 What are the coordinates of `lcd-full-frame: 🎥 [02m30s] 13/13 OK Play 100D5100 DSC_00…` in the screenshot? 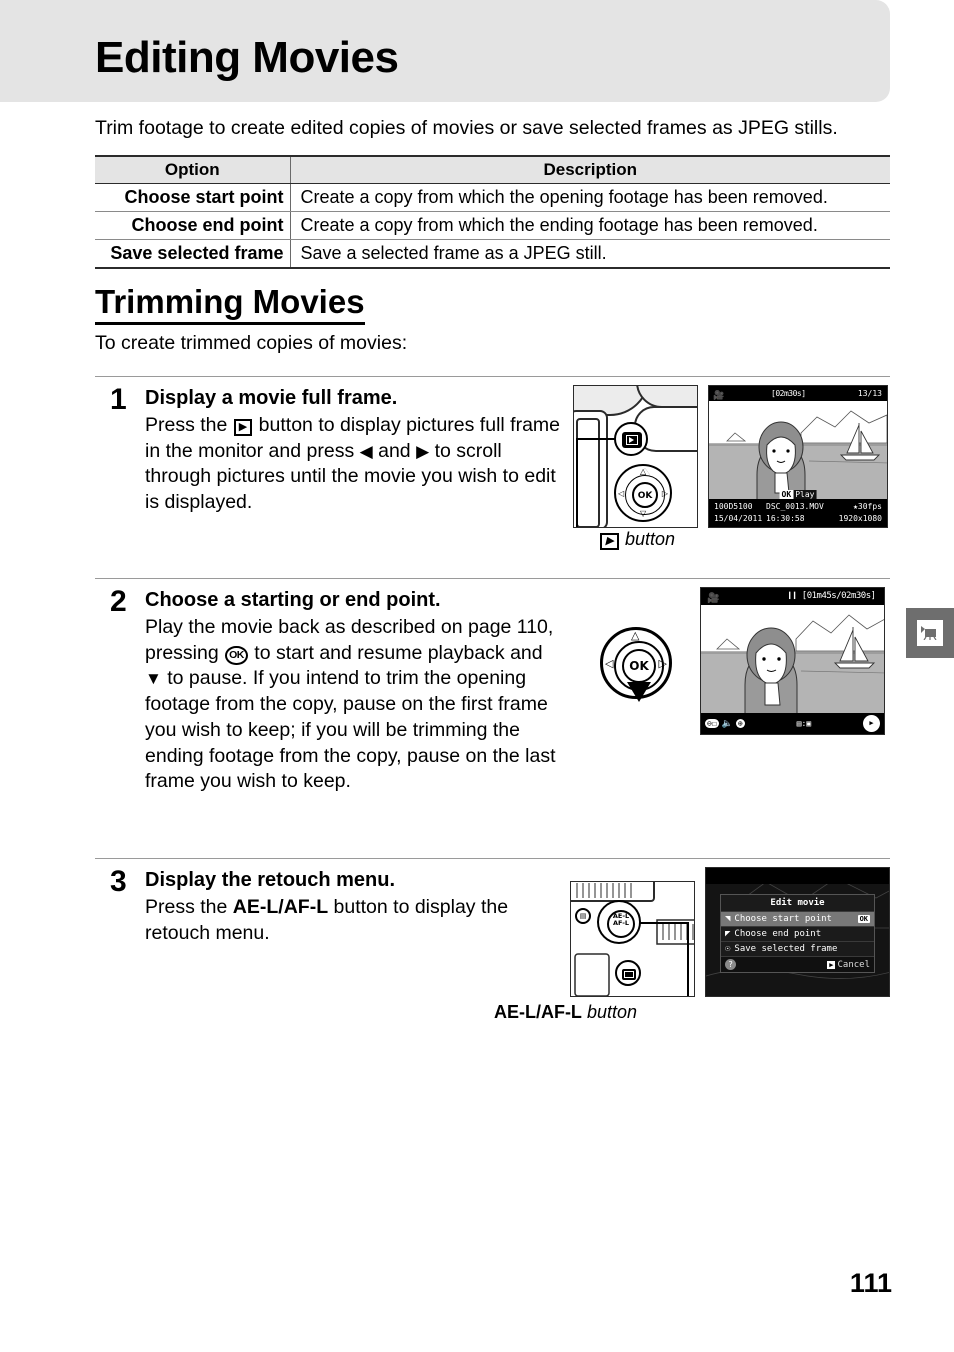 It's located at (798, 456).